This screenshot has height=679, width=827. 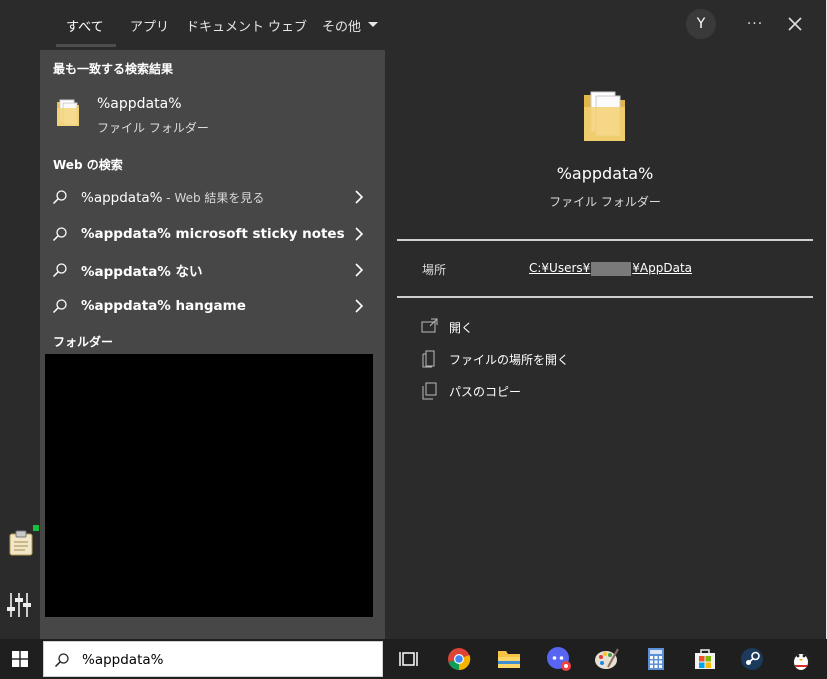 I want to click on copy-path-label: パスのコピー, so click(x=485, y=391).